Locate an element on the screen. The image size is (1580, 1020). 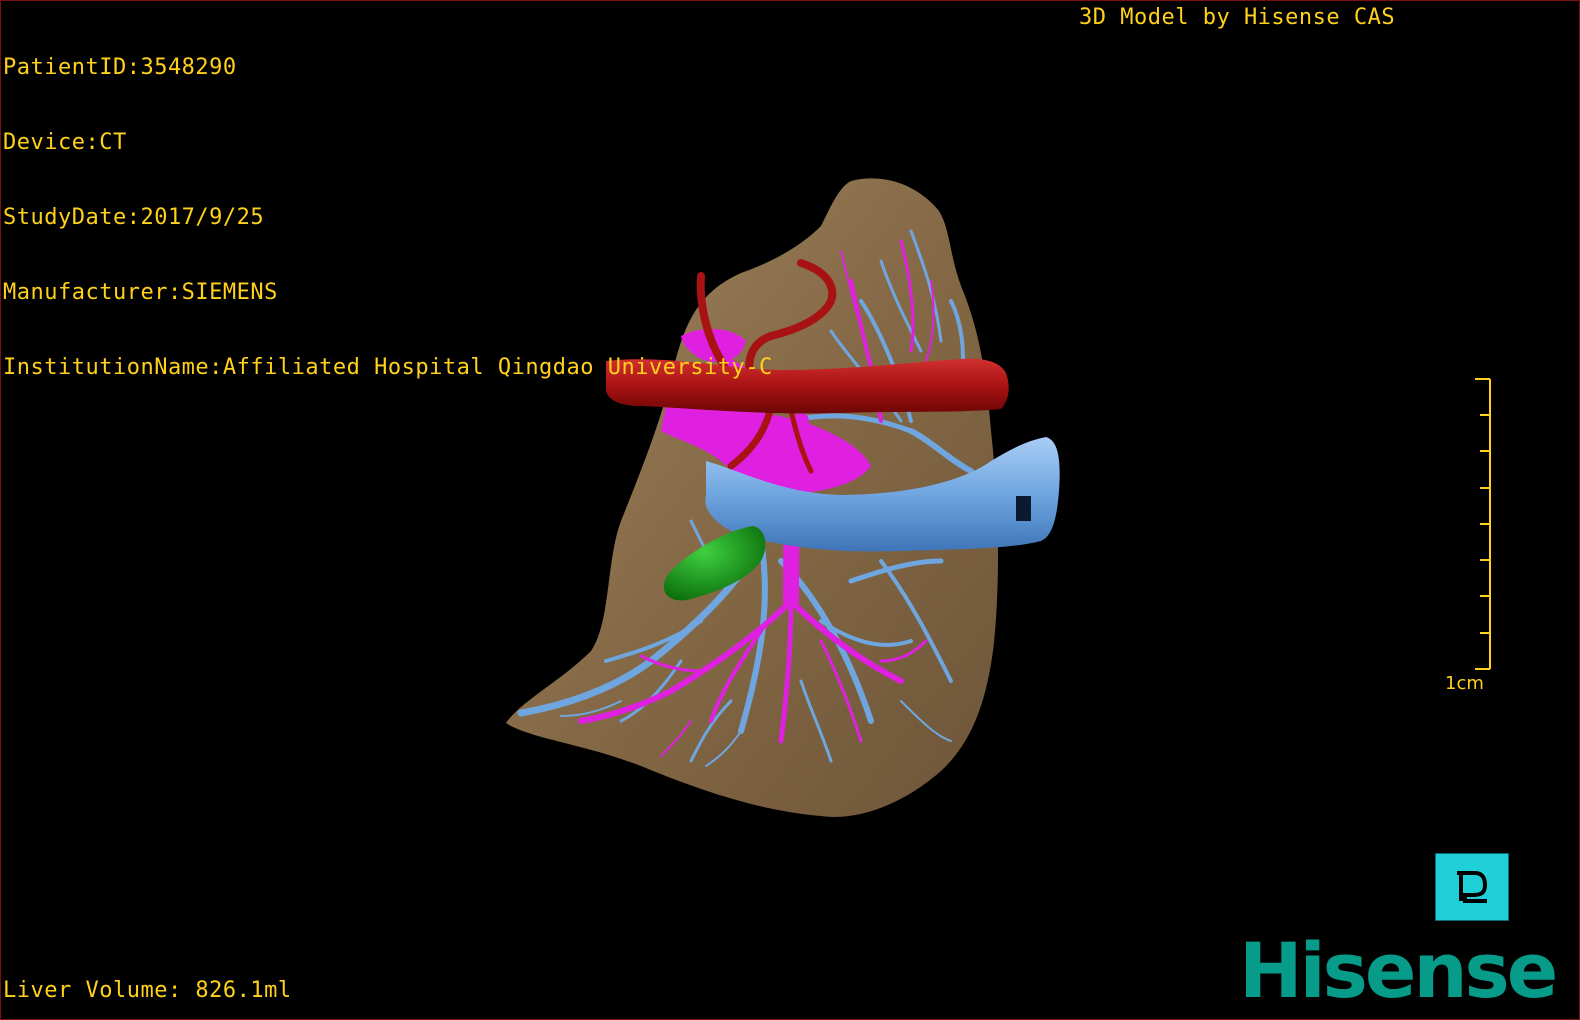
study-date-text: StudyDate:2017/9/25 is located at coordinates (134, 217).